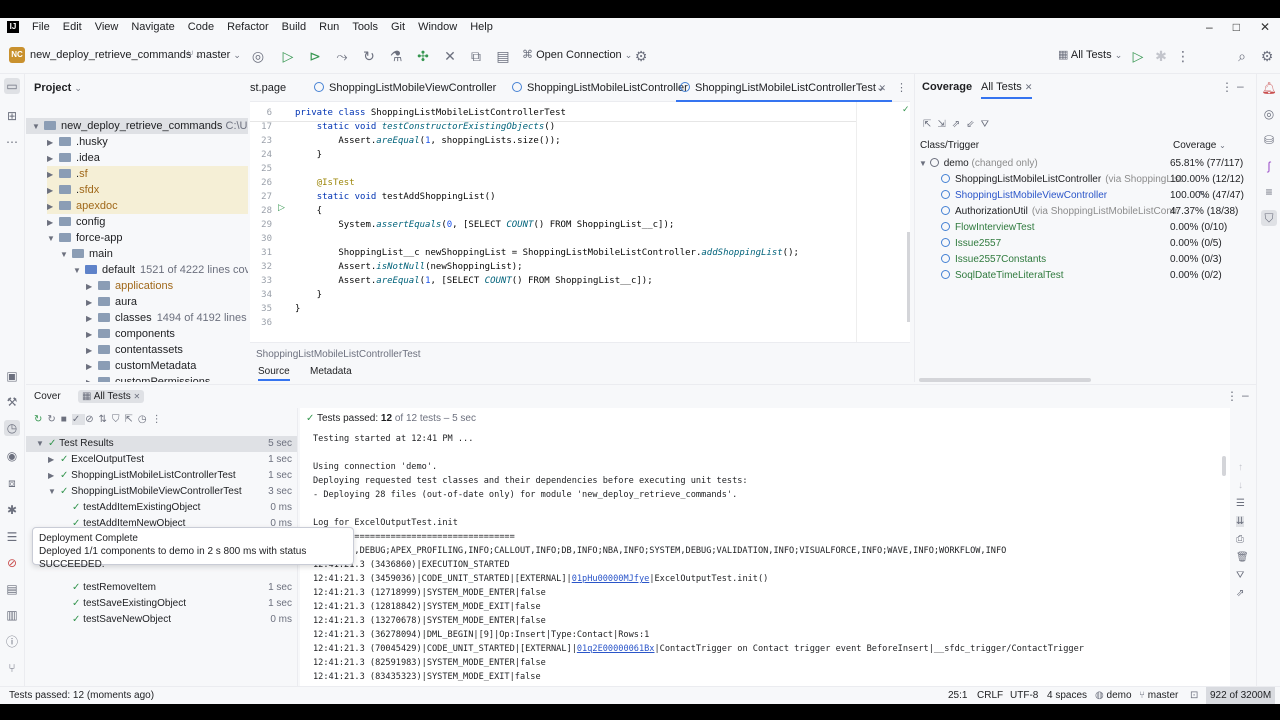 The height and width of the screenshot is (720, 1280). I want to click on tree-item: ▶ .sfdx, so click(147, 190).